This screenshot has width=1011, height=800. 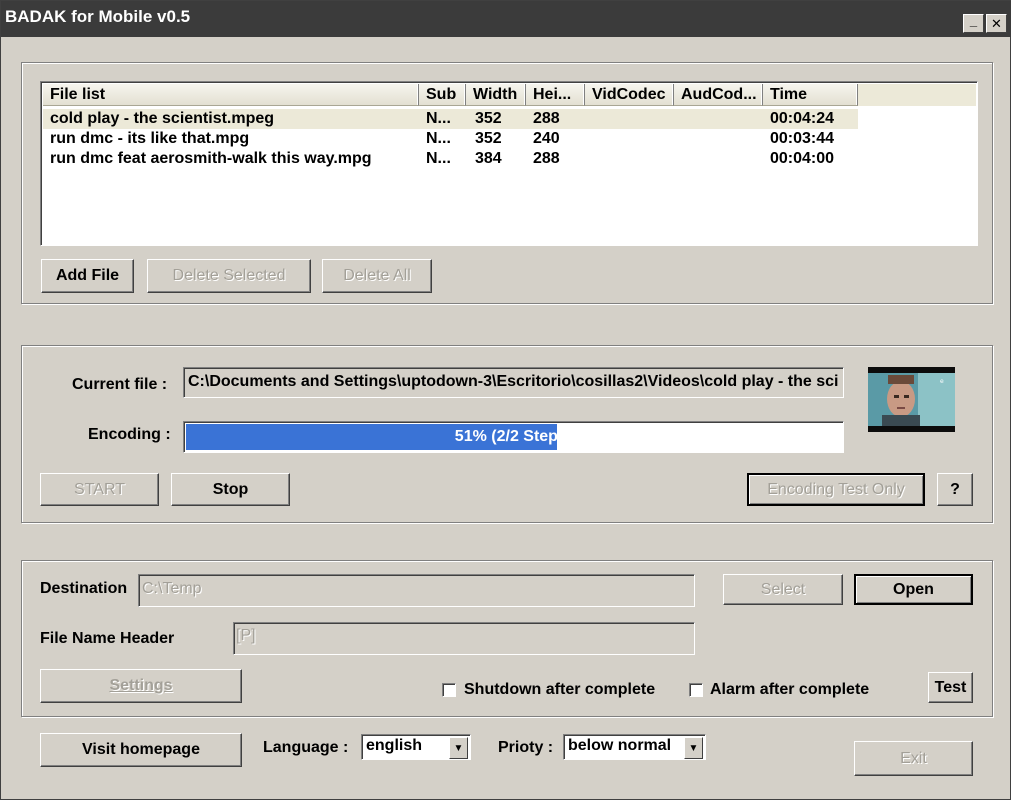 What do you see at coordinates (810, 95) in the screenshot?
I see `column-header-time: Time` at bounding box center [810, 95].